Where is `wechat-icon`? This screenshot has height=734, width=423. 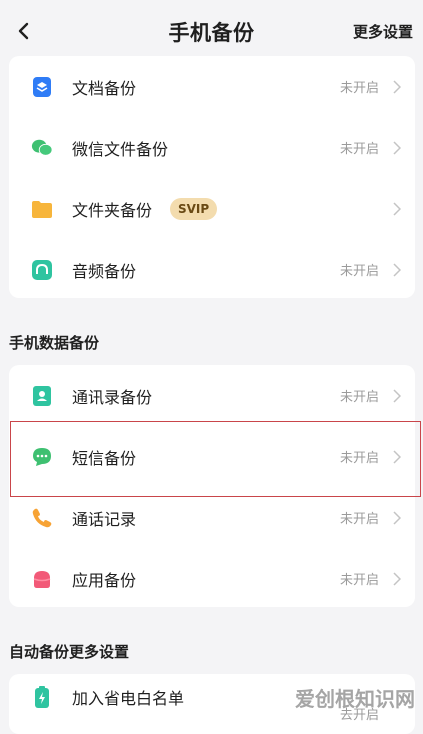 wechat-icon is located at coordinates (42, 148).